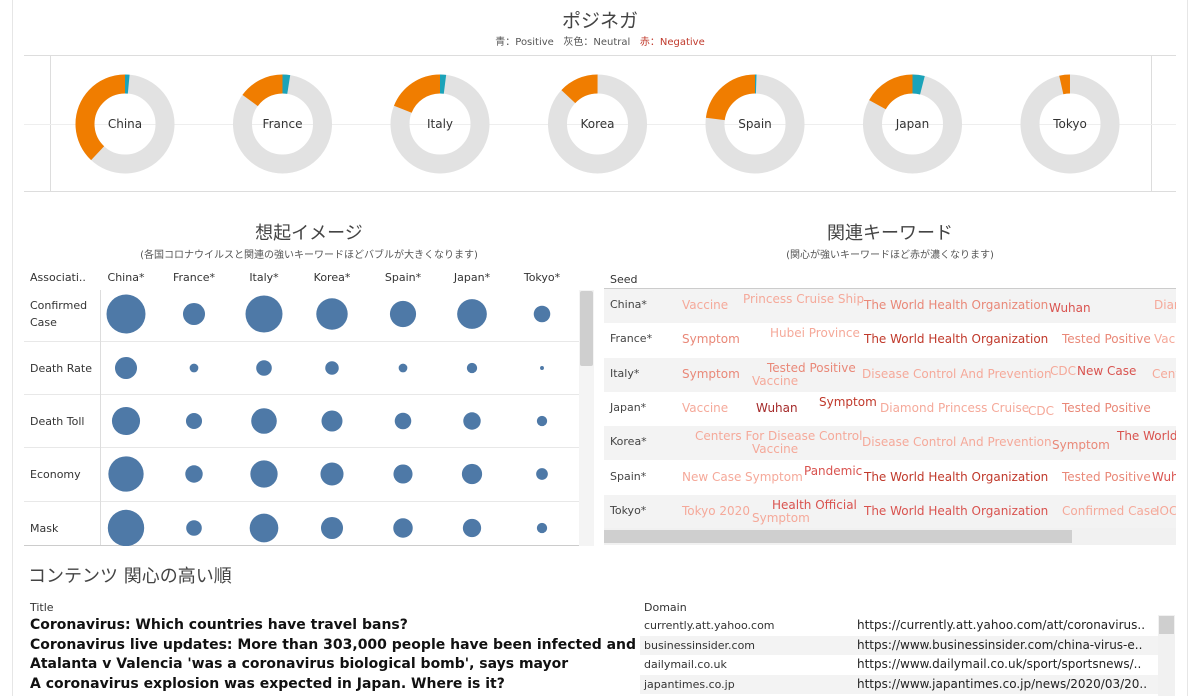 This screenshot has width=1200, height=696. I want to click on keyword: Pandemic, so click(833, 471).